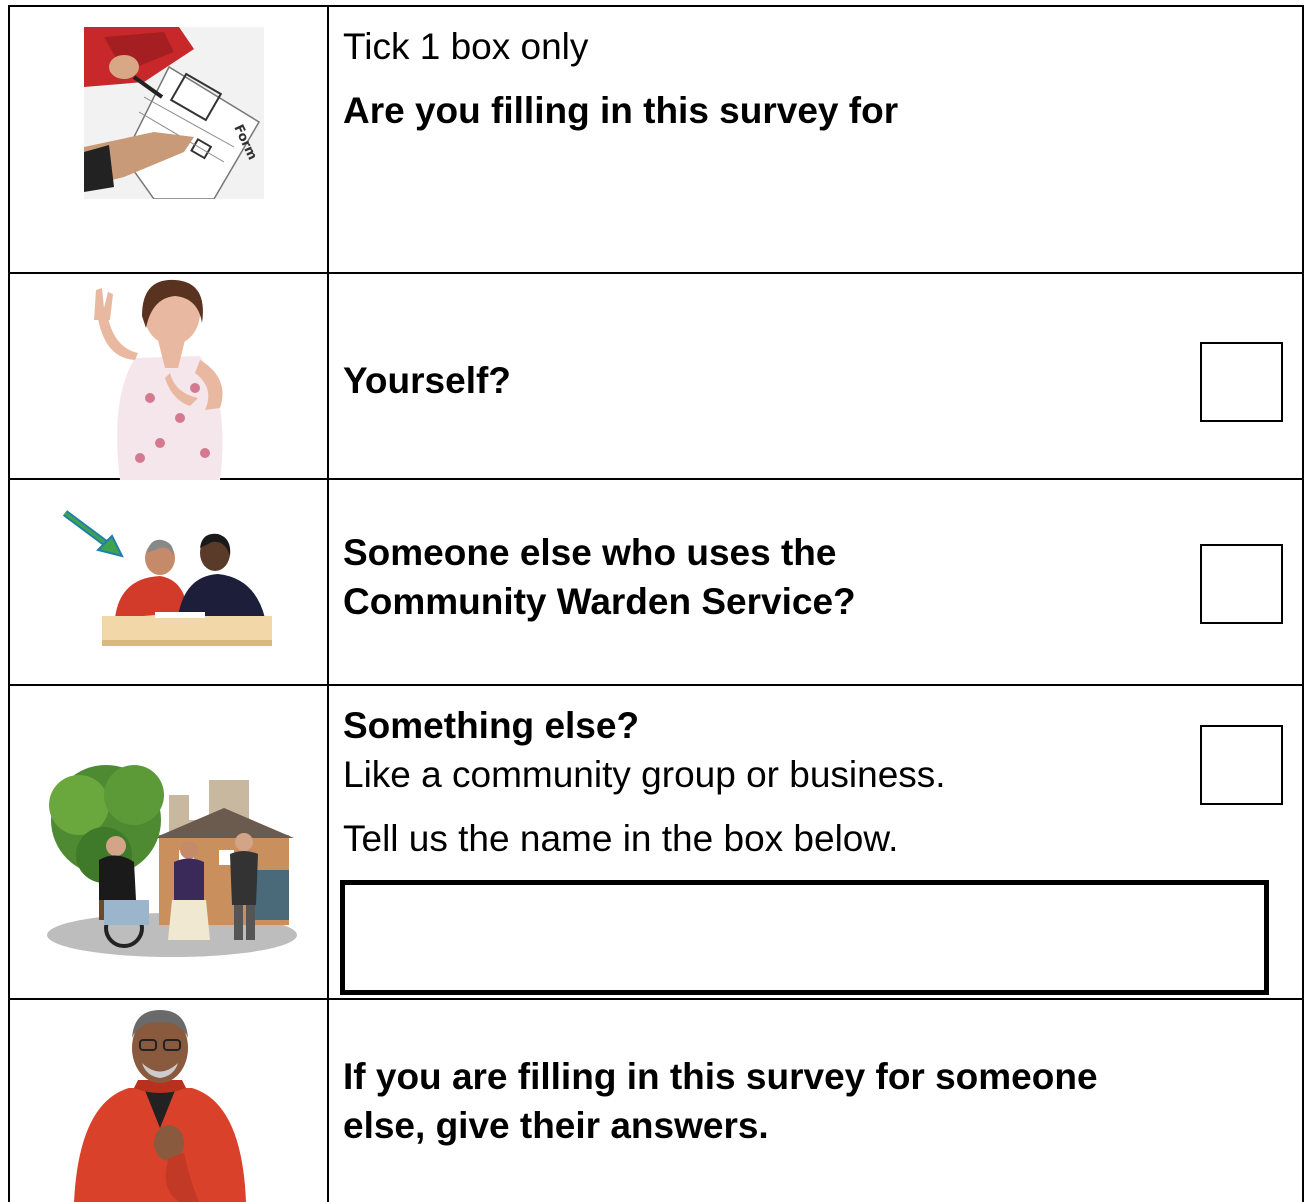  What do you see at coordinates (590, 552) in the screenshot?
I see `option-someone-else-label-line1: Someone else who uses the` at bounding box center [590, 552].